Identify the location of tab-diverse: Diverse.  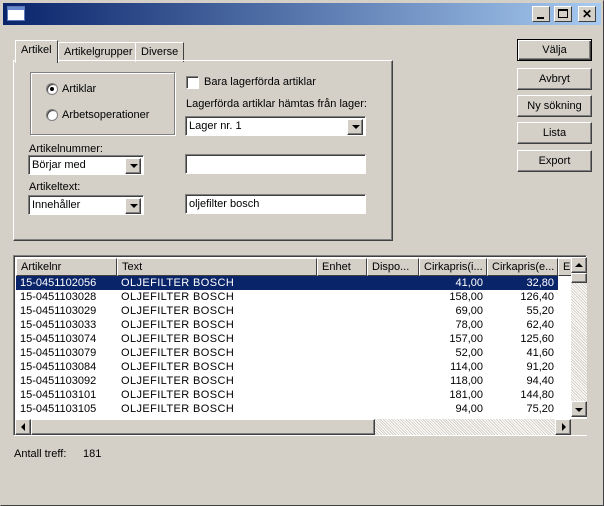
(160, 52).